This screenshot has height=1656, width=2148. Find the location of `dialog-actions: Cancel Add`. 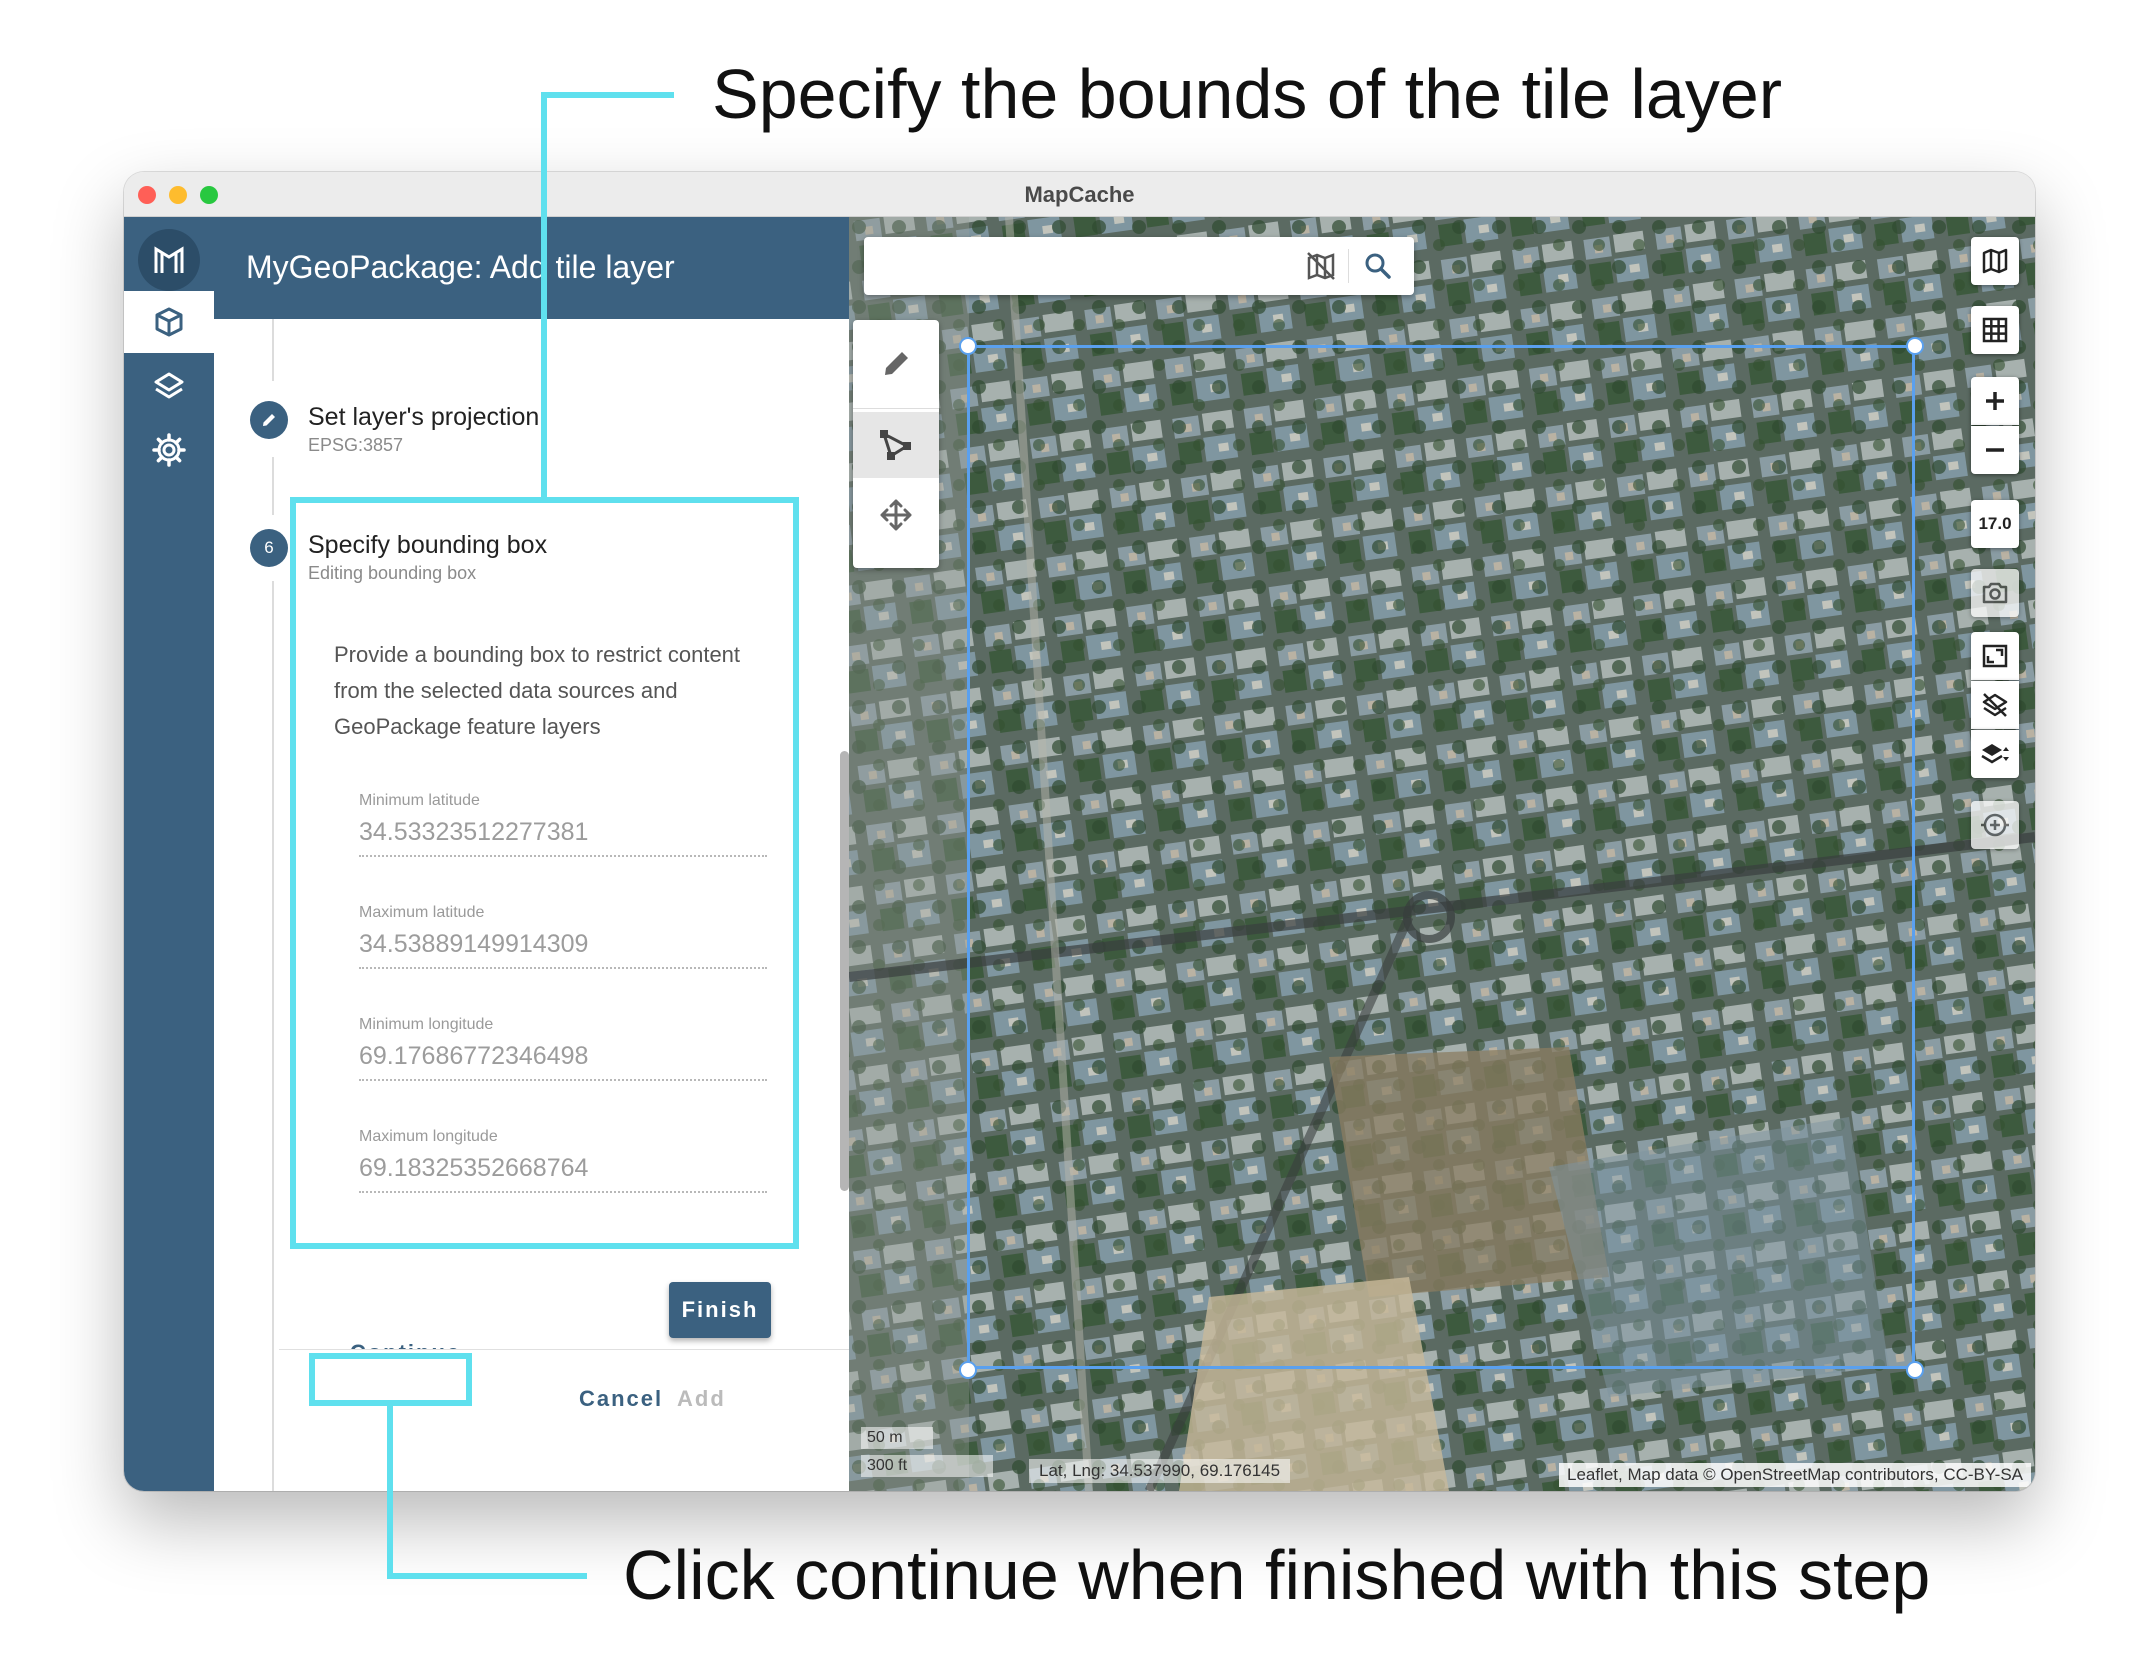

dialog-actions: Cancel Add is located at coordinates (564, 1420).